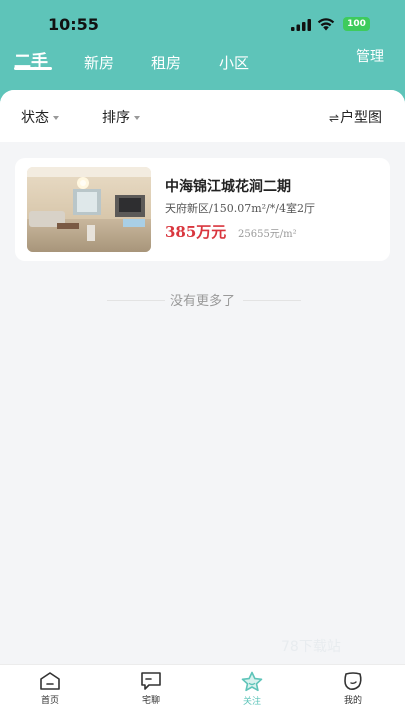  I want to click on listing-details: 天府新区/150.07m²/*/4室2厅, so click(240, 208).